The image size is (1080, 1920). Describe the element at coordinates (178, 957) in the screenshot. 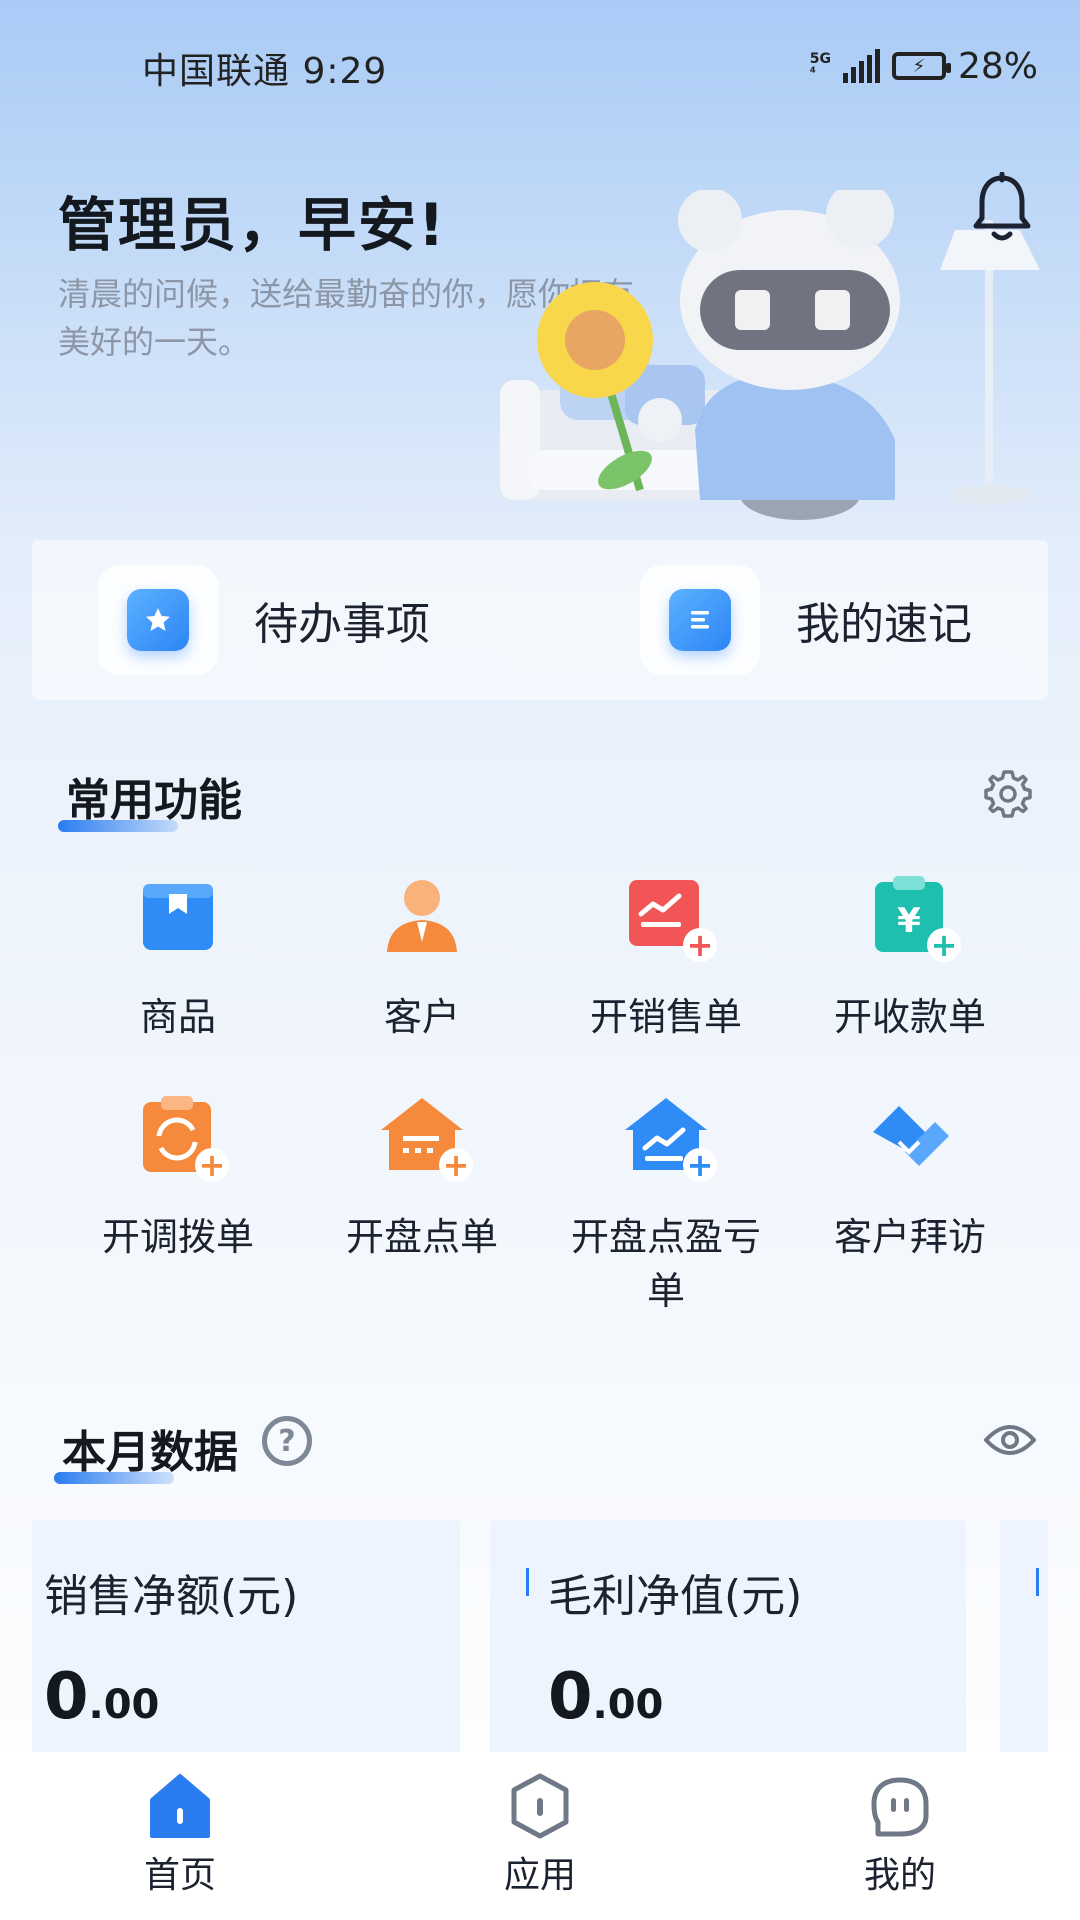

I see `function-product: 商品` at that location.